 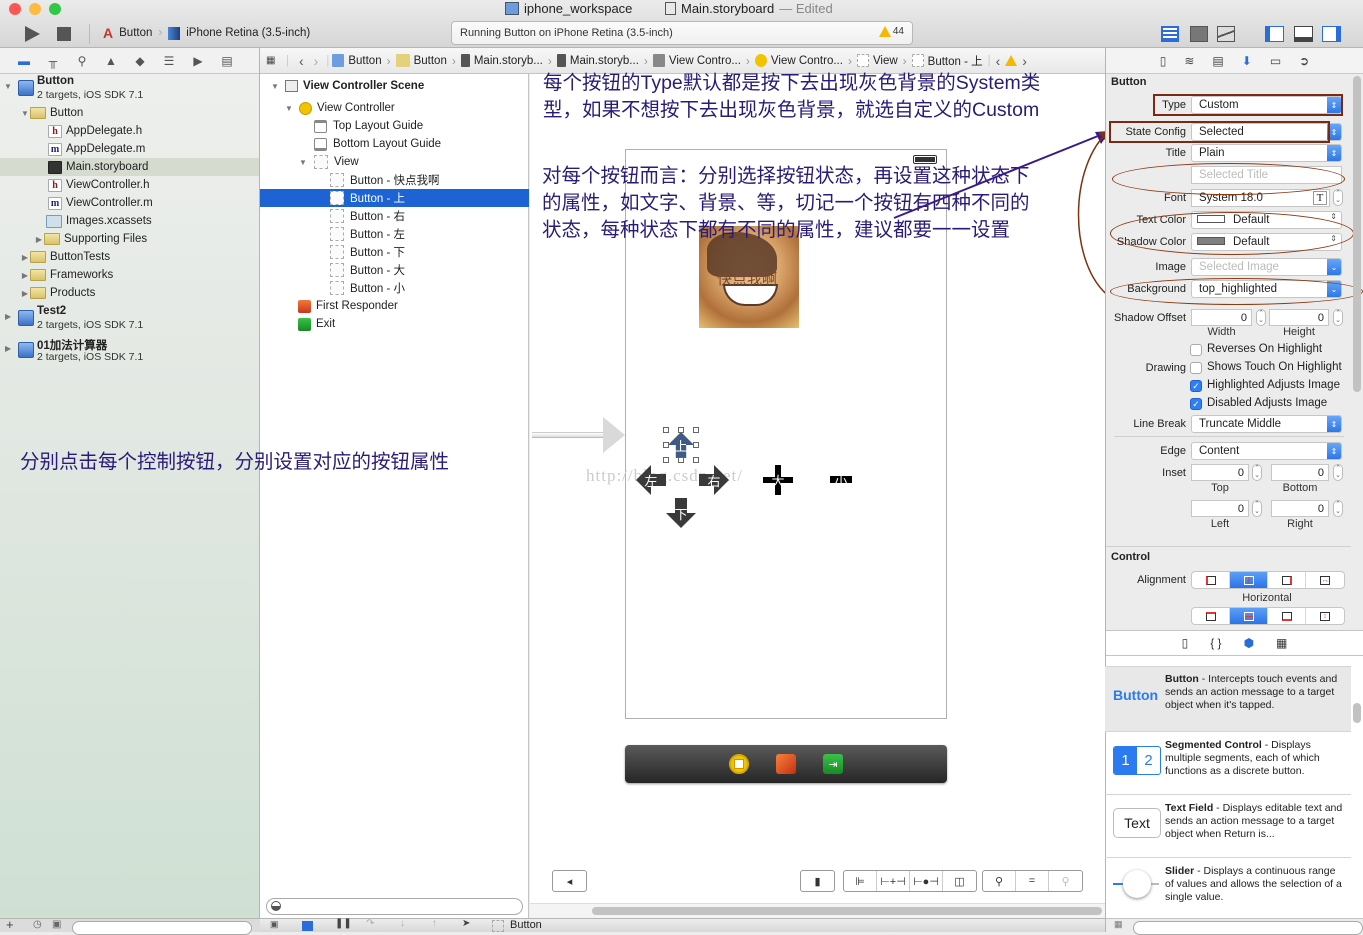 I want to click on media-icon: ▦, so click(x=1281, y=643).